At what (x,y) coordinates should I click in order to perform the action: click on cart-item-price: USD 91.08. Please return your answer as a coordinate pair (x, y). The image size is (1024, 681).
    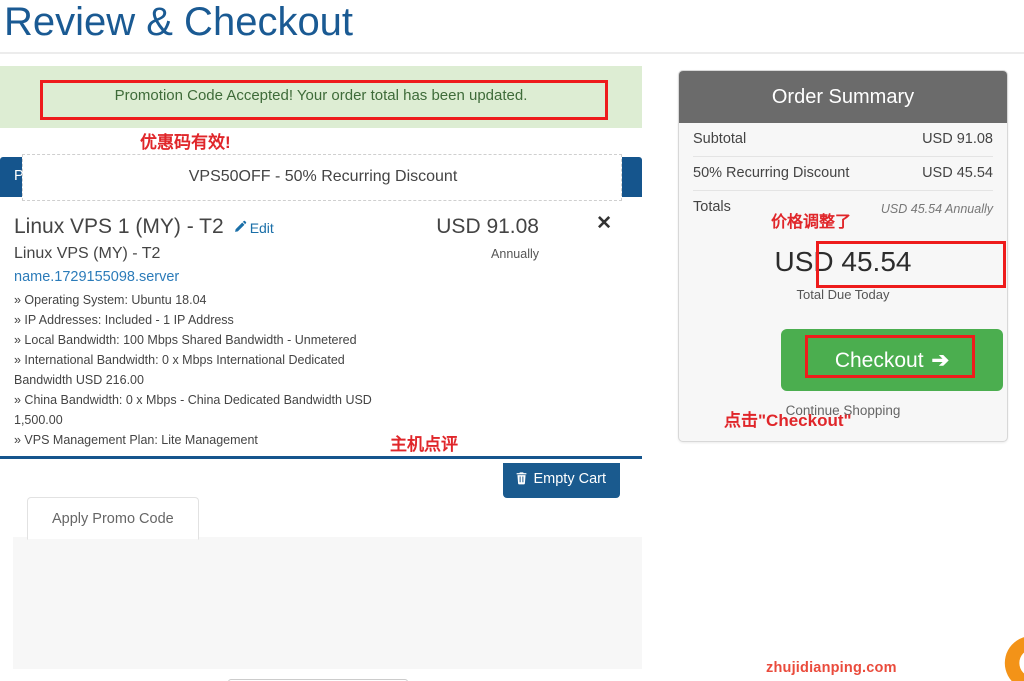
    Looking at the image, I should click on (487, 226).